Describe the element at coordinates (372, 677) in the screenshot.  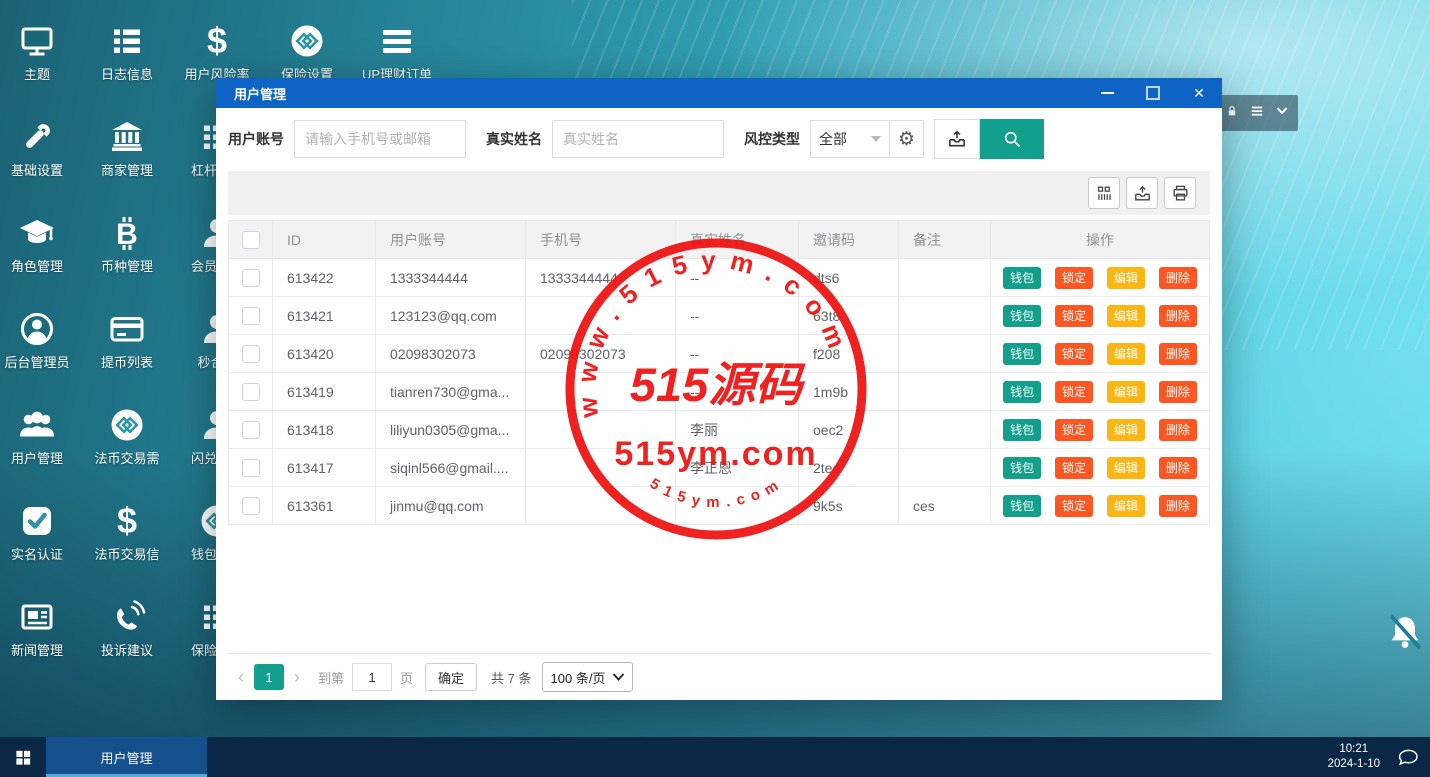
I see `goto-page-input` at that location.